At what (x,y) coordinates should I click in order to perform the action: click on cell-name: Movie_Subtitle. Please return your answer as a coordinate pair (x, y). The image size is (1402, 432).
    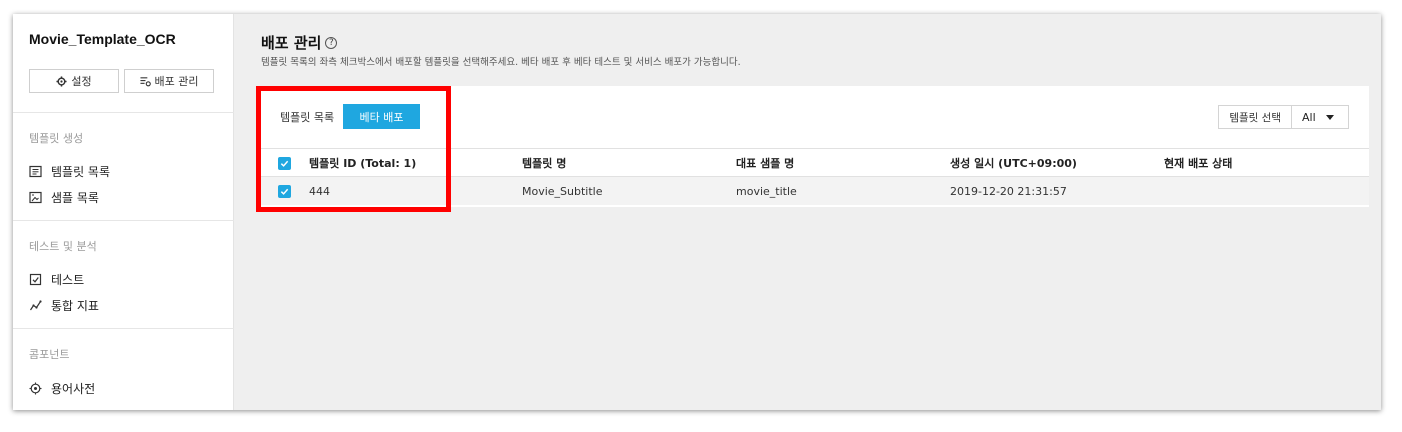
    Looking at the image, I should click on (562, 191).